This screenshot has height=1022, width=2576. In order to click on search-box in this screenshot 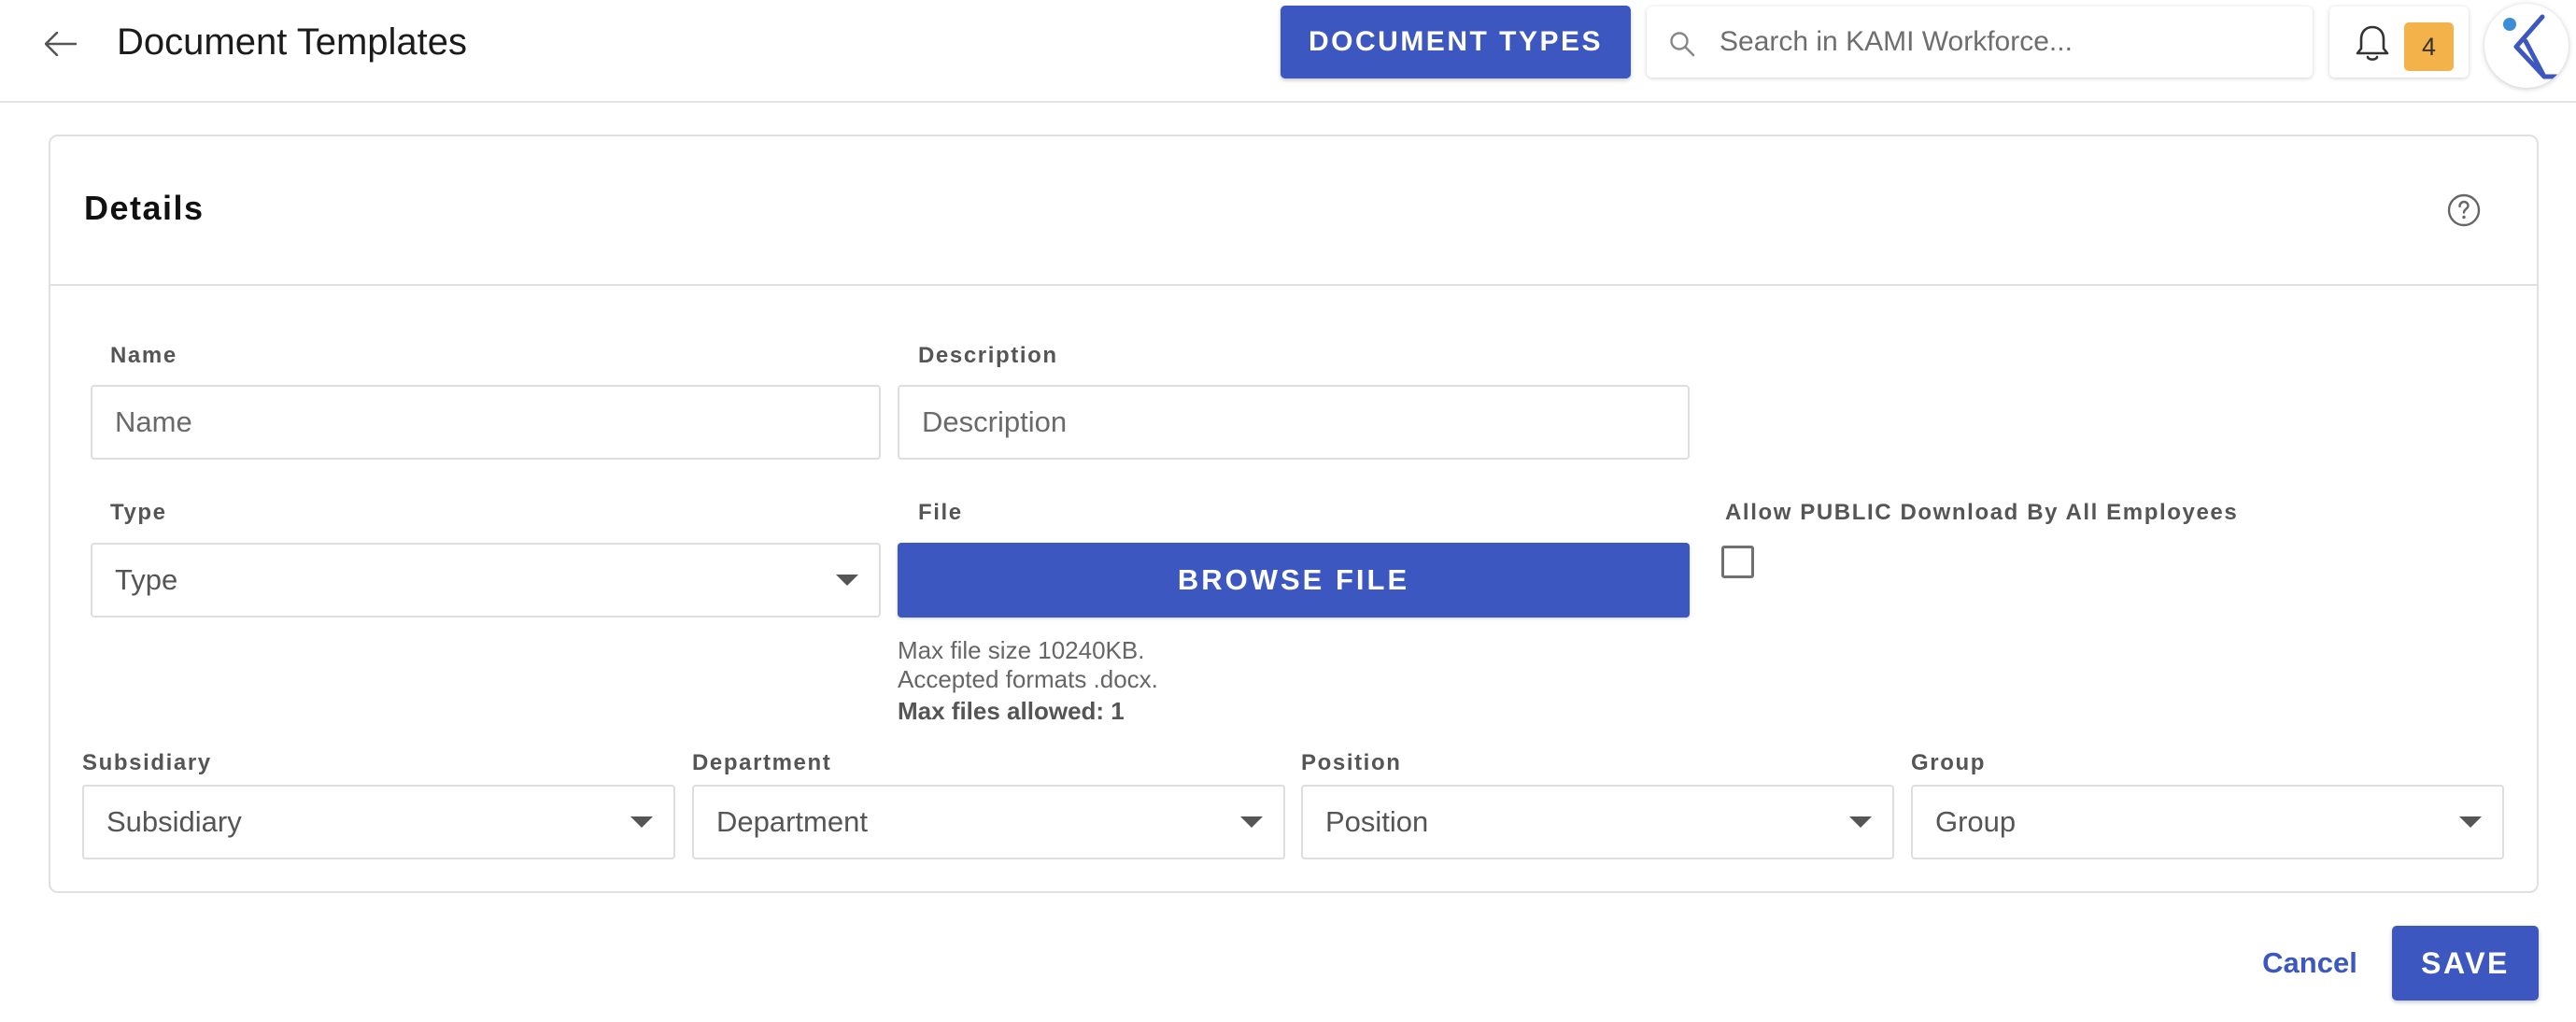, I will do `click(1980, 42)`.